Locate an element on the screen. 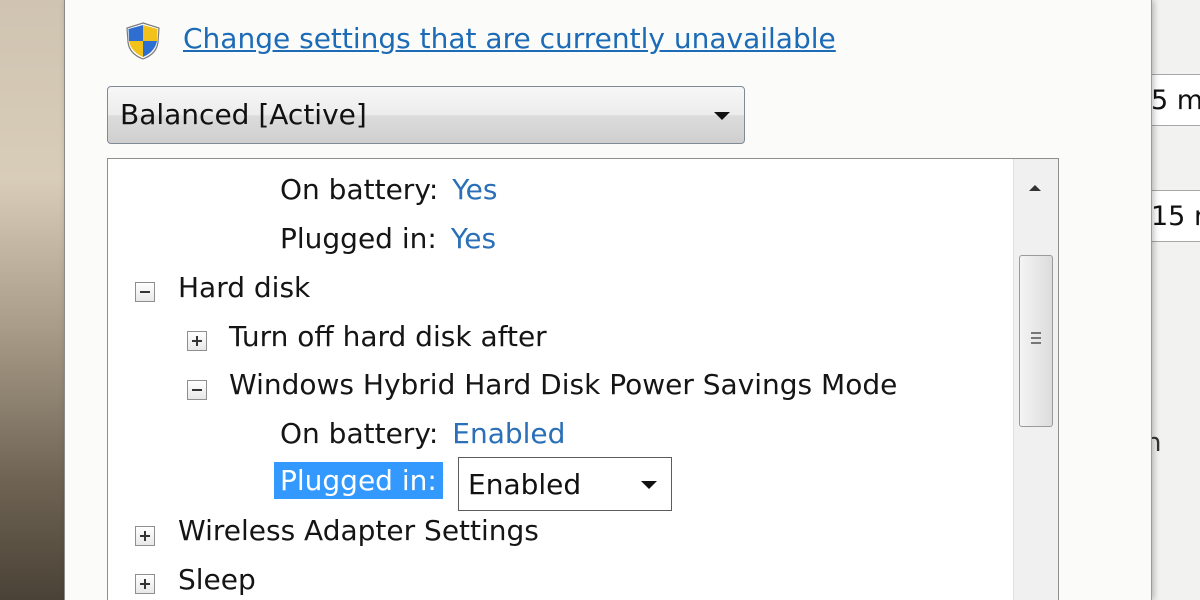 This screenshot has height=600, width=1200. scrollbar-thumb is located at coordinates (1036, 341).